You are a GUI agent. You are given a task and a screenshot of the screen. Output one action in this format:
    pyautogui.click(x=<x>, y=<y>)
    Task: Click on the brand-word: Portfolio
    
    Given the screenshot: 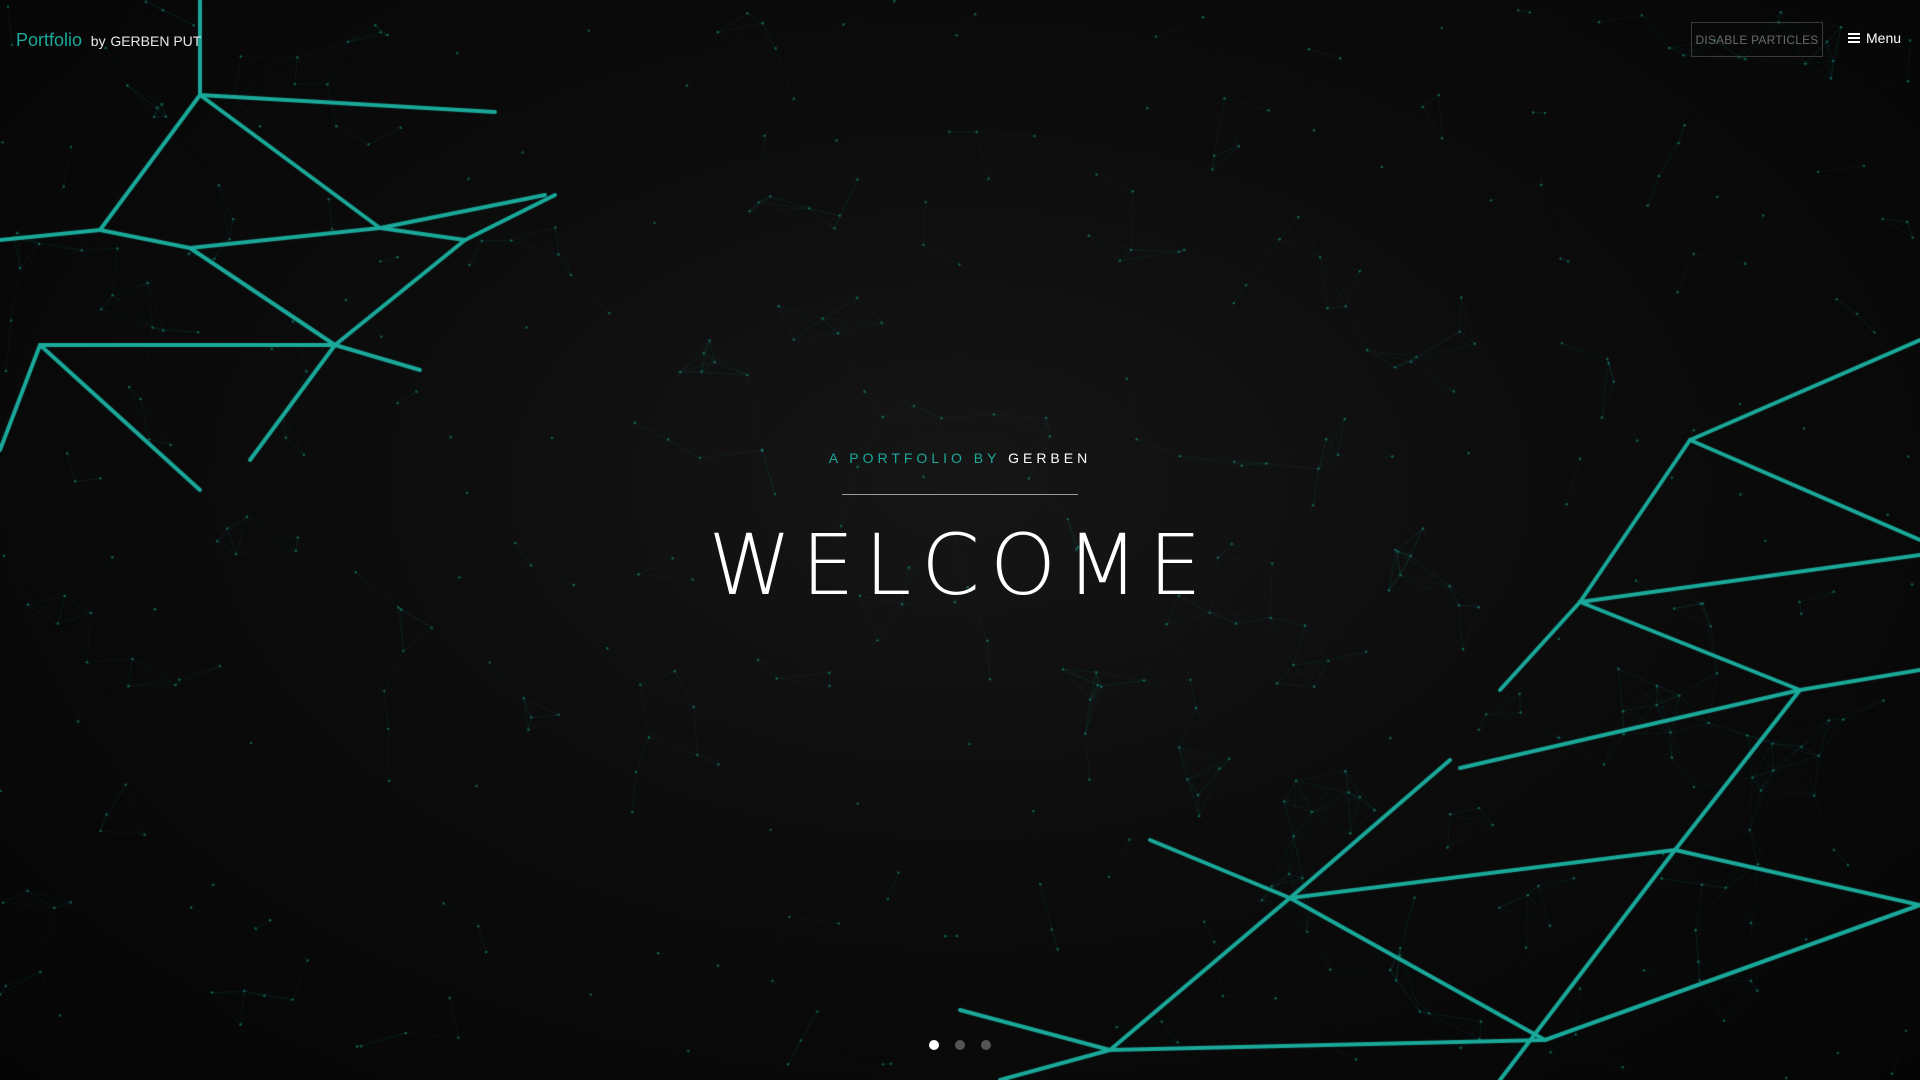 What is the action you would take?
    pyautogui.click(x=49, y=40)
    